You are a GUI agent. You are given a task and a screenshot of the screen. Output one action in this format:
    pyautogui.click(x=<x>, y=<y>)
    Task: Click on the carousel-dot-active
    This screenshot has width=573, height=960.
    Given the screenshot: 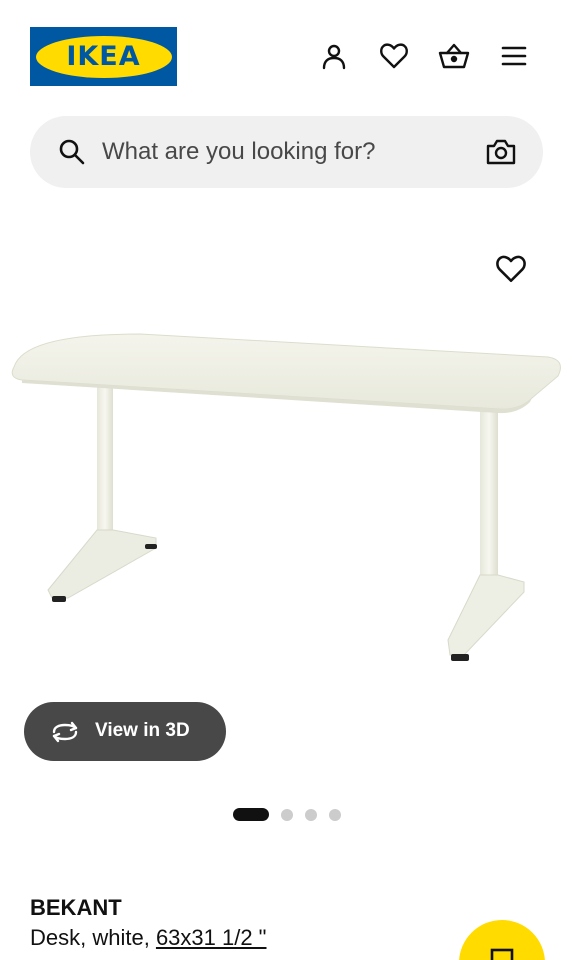 What is the action you would take?
    pyautogui.click(x=251, y=814)
    